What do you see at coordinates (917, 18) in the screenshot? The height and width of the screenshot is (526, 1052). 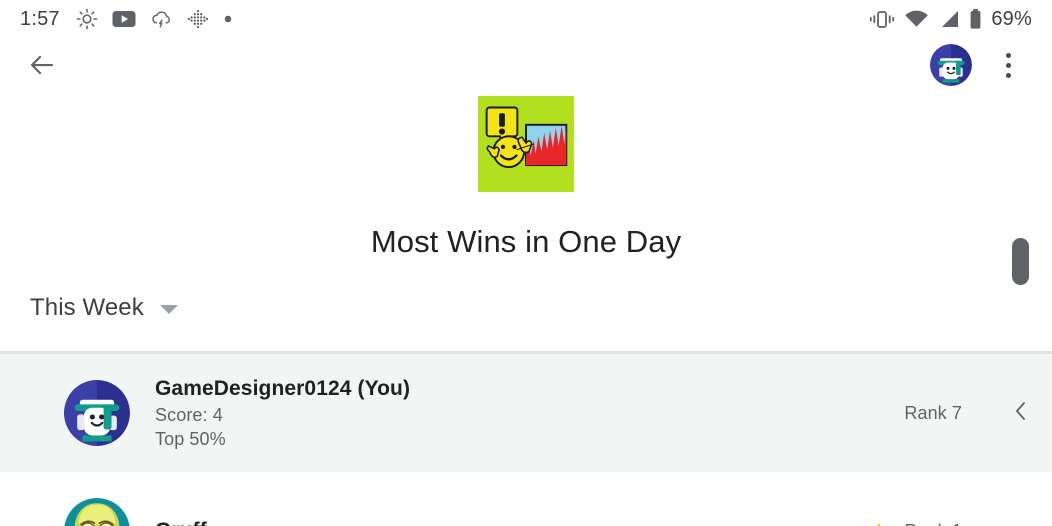 I see `wifi-icon` at bounding box center [917, 18].